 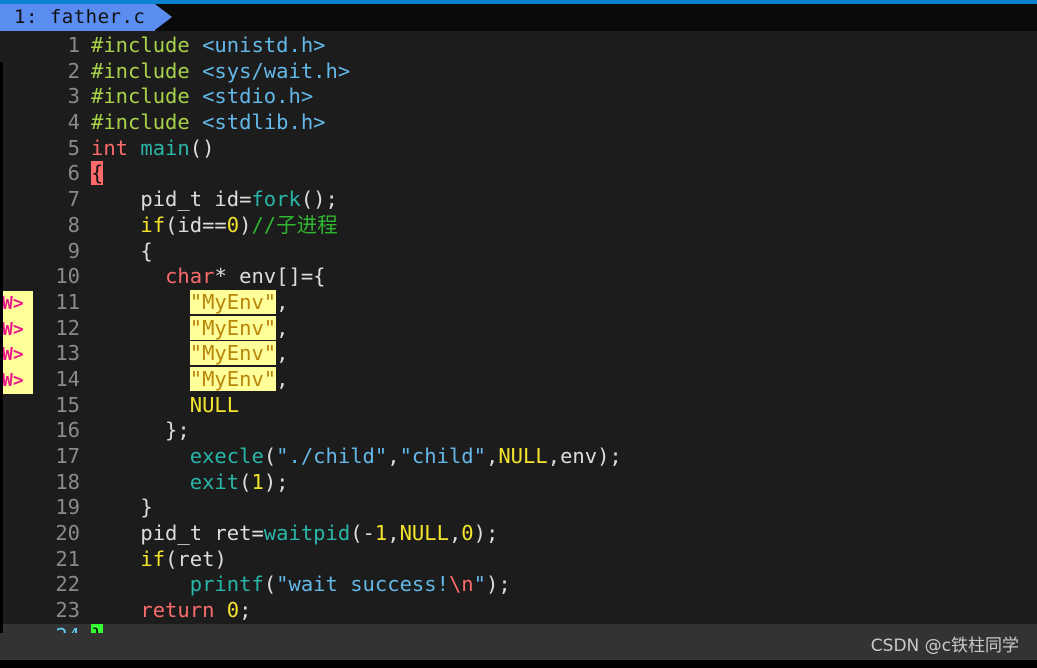 I want to click on code-line: 4 #include <stdlib.h>, so click(x=518, y=123).